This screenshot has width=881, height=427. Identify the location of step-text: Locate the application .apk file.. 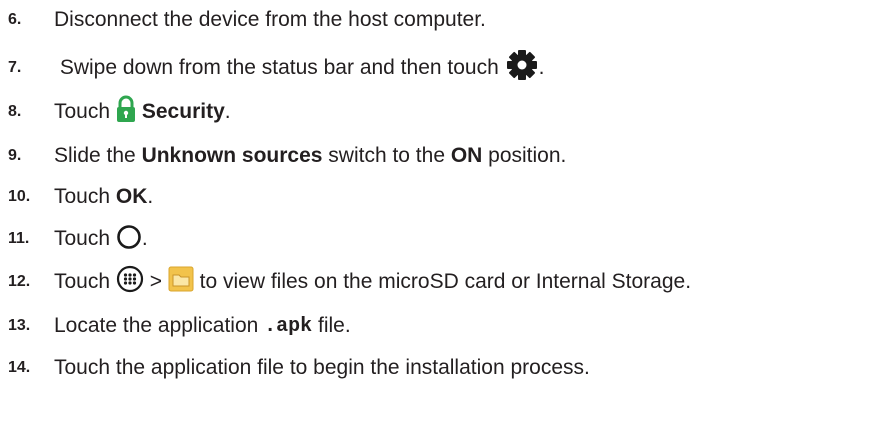
(202, 326).